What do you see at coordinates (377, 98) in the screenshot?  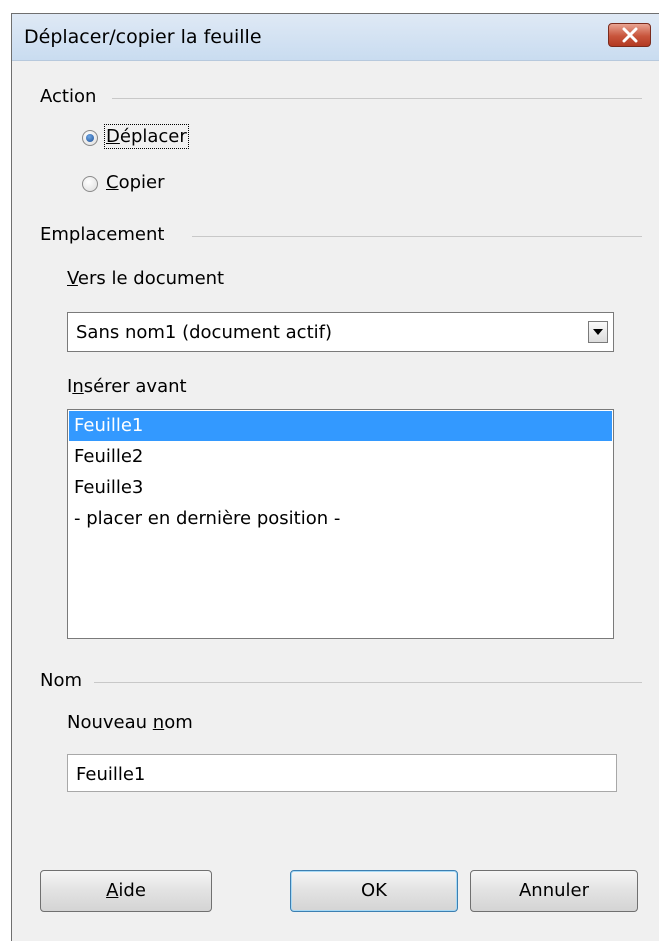 I see `action-separator` at bounding box center [377, 98].